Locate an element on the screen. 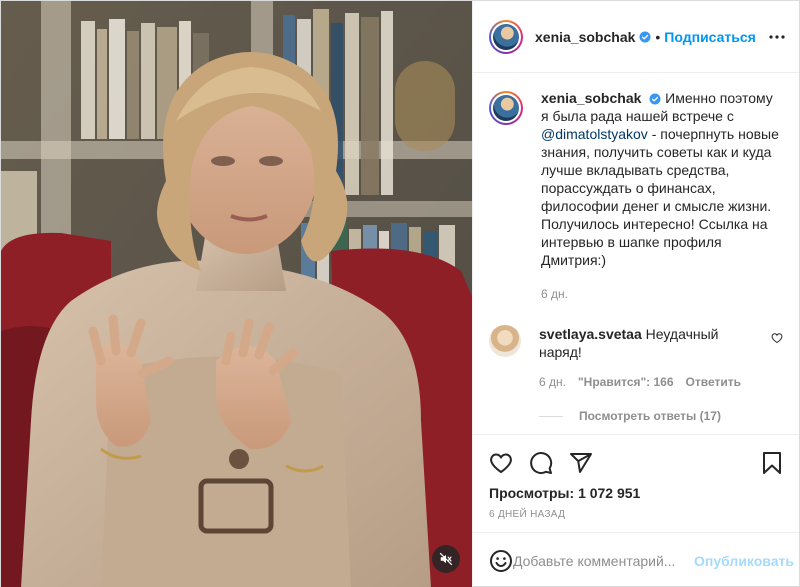  views-value: 1 072 951 is located at coordinates (609, 493).